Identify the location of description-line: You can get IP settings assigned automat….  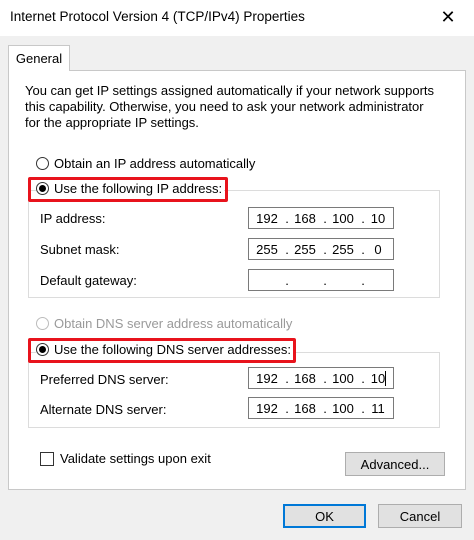
(230, 90).